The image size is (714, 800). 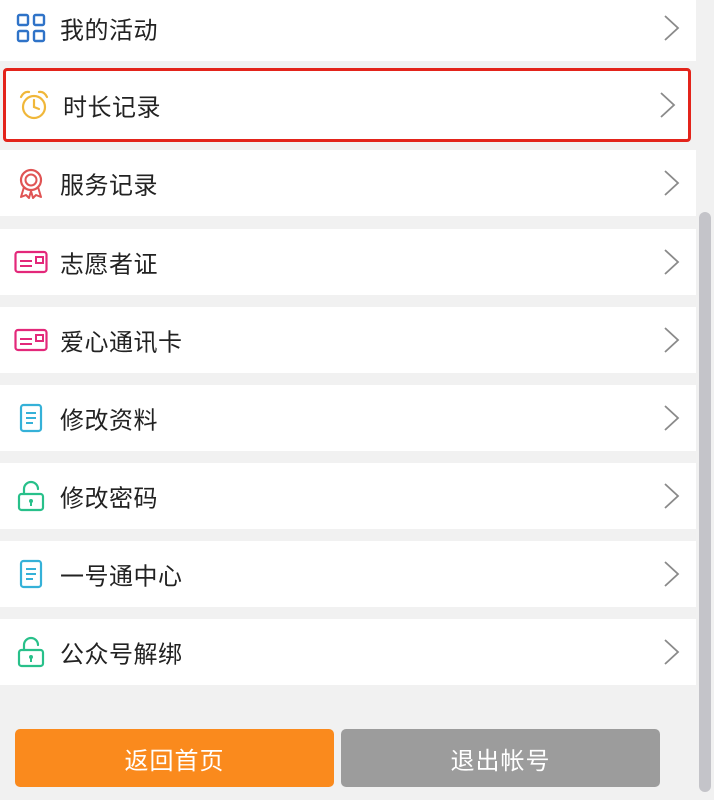 I want to click on menu-item-label: 爱心通讯卡, so click(x=121, y=342).